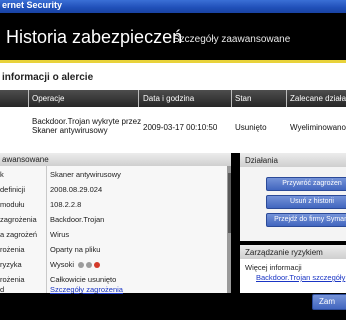 The width and height of the screenshot is (346, 320). What do you see at coordinates (180, 127) in the screenshot?
I see `datetime-cell: 2009-03-17 00:10:50` at bounding box center [180, 127].